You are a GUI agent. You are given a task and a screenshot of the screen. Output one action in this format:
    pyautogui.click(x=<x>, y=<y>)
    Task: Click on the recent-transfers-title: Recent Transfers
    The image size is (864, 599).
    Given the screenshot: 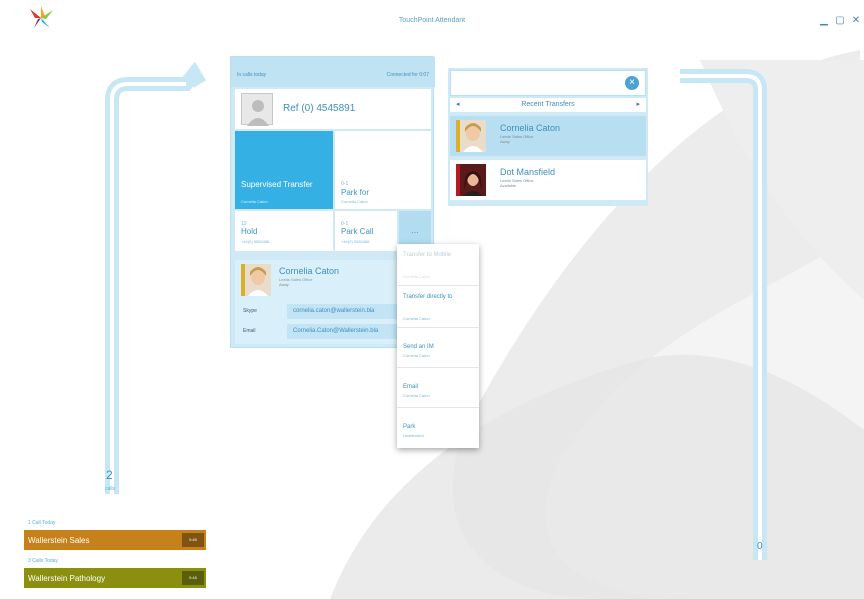 What is the action you would take?
    pyautogui.click(x=548, y=104)
    